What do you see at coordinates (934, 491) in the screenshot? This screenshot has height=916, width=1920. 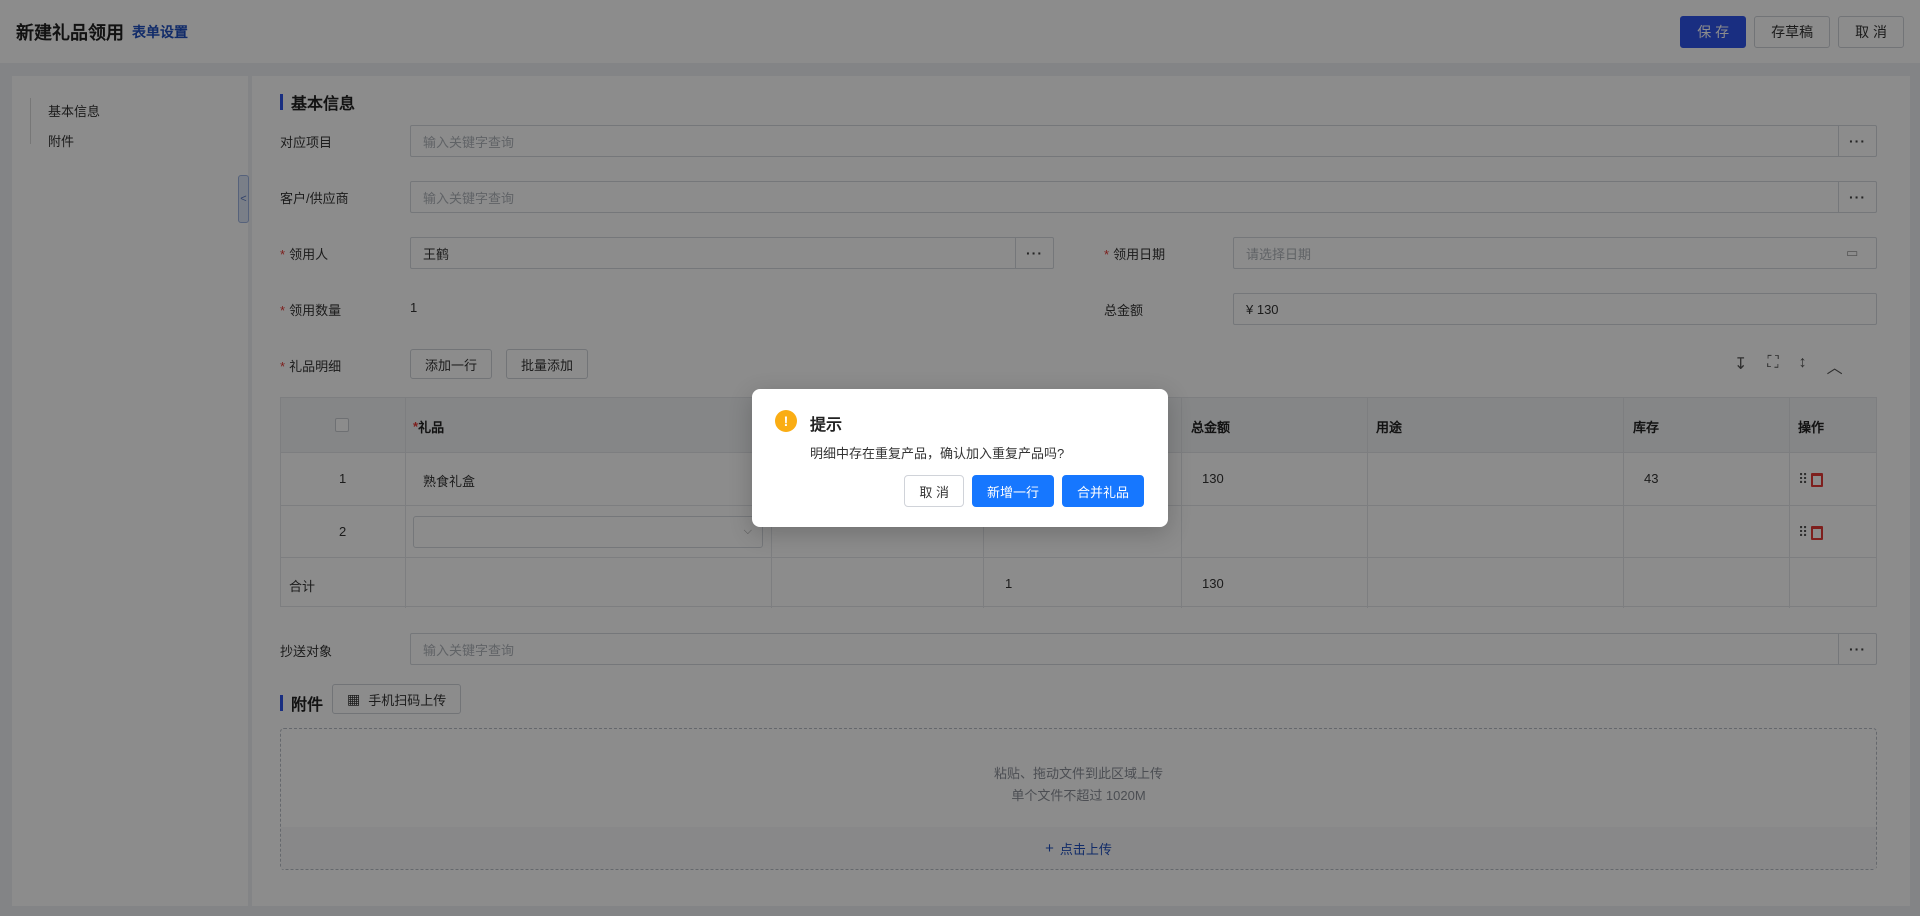 I see `dialog-cancel-button: 取 消` at bounding box center [934, 491].